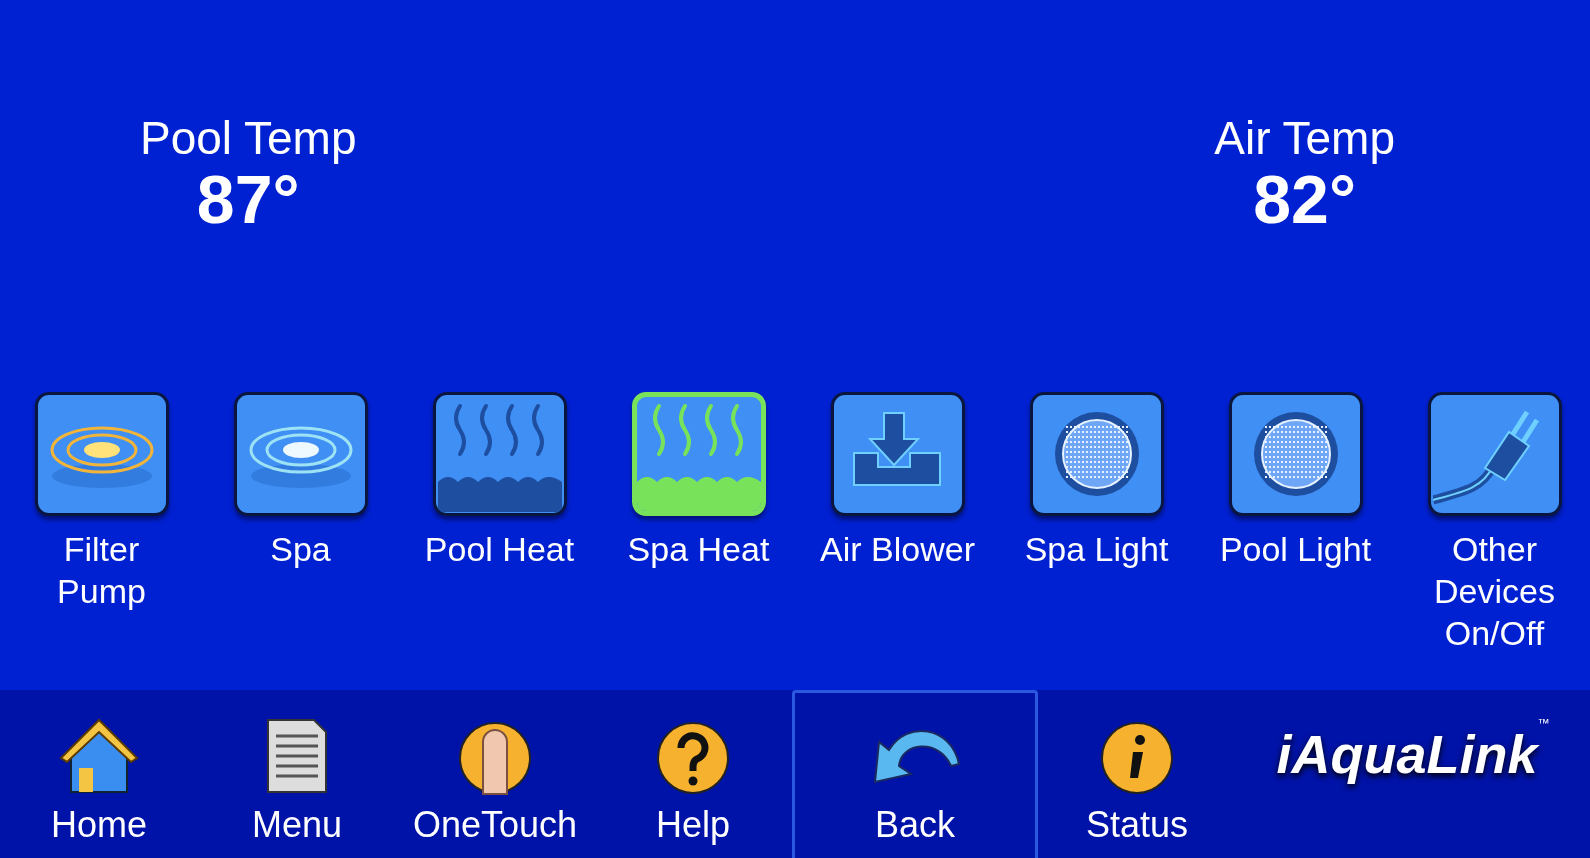 The image size is (1590, 858). I want to click on info-icon, so click(1137, 758).